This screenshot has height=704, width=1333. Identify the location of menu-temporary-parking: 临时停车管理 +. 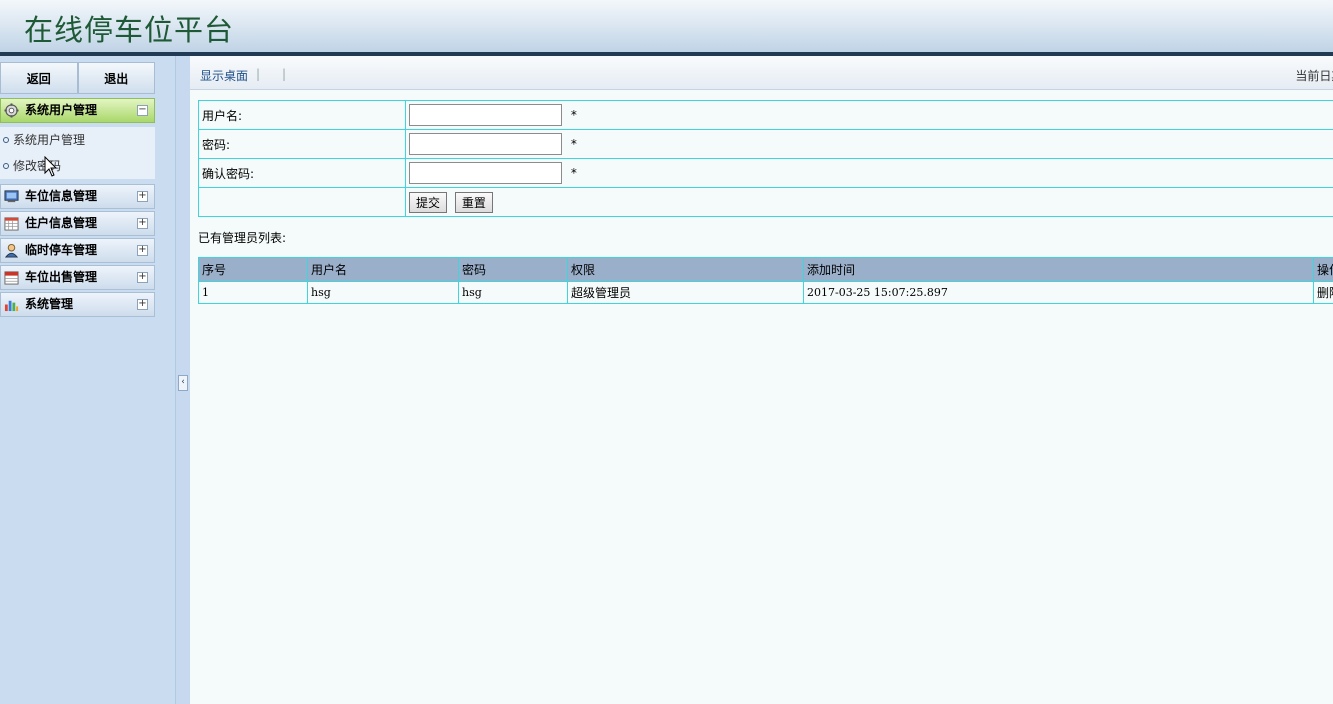
(77, 250).